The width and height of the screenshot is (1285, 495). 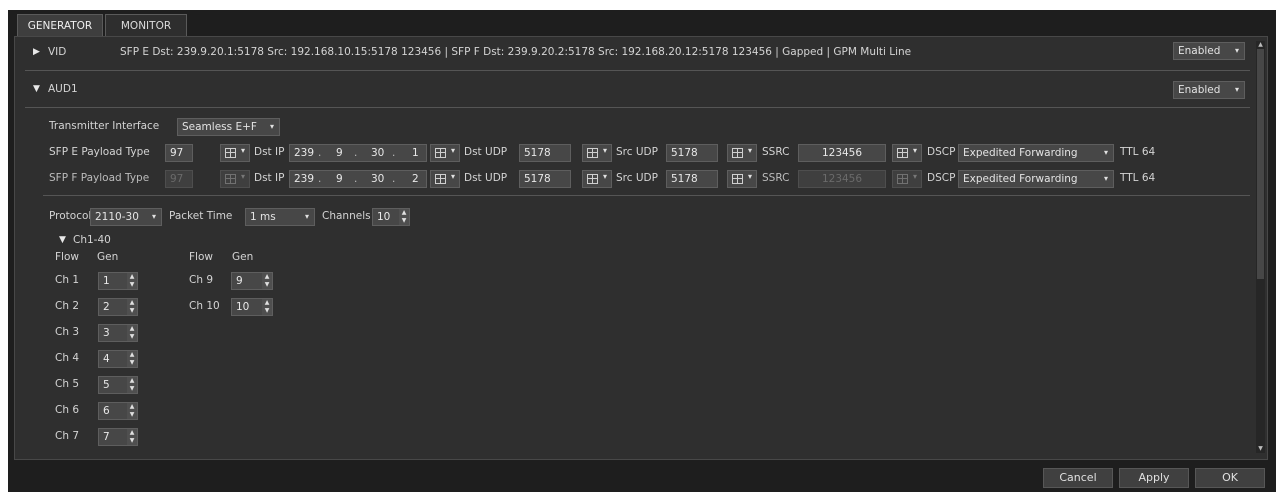 I want to click on channel-gen-value: 1, so click(x=106, y=281).